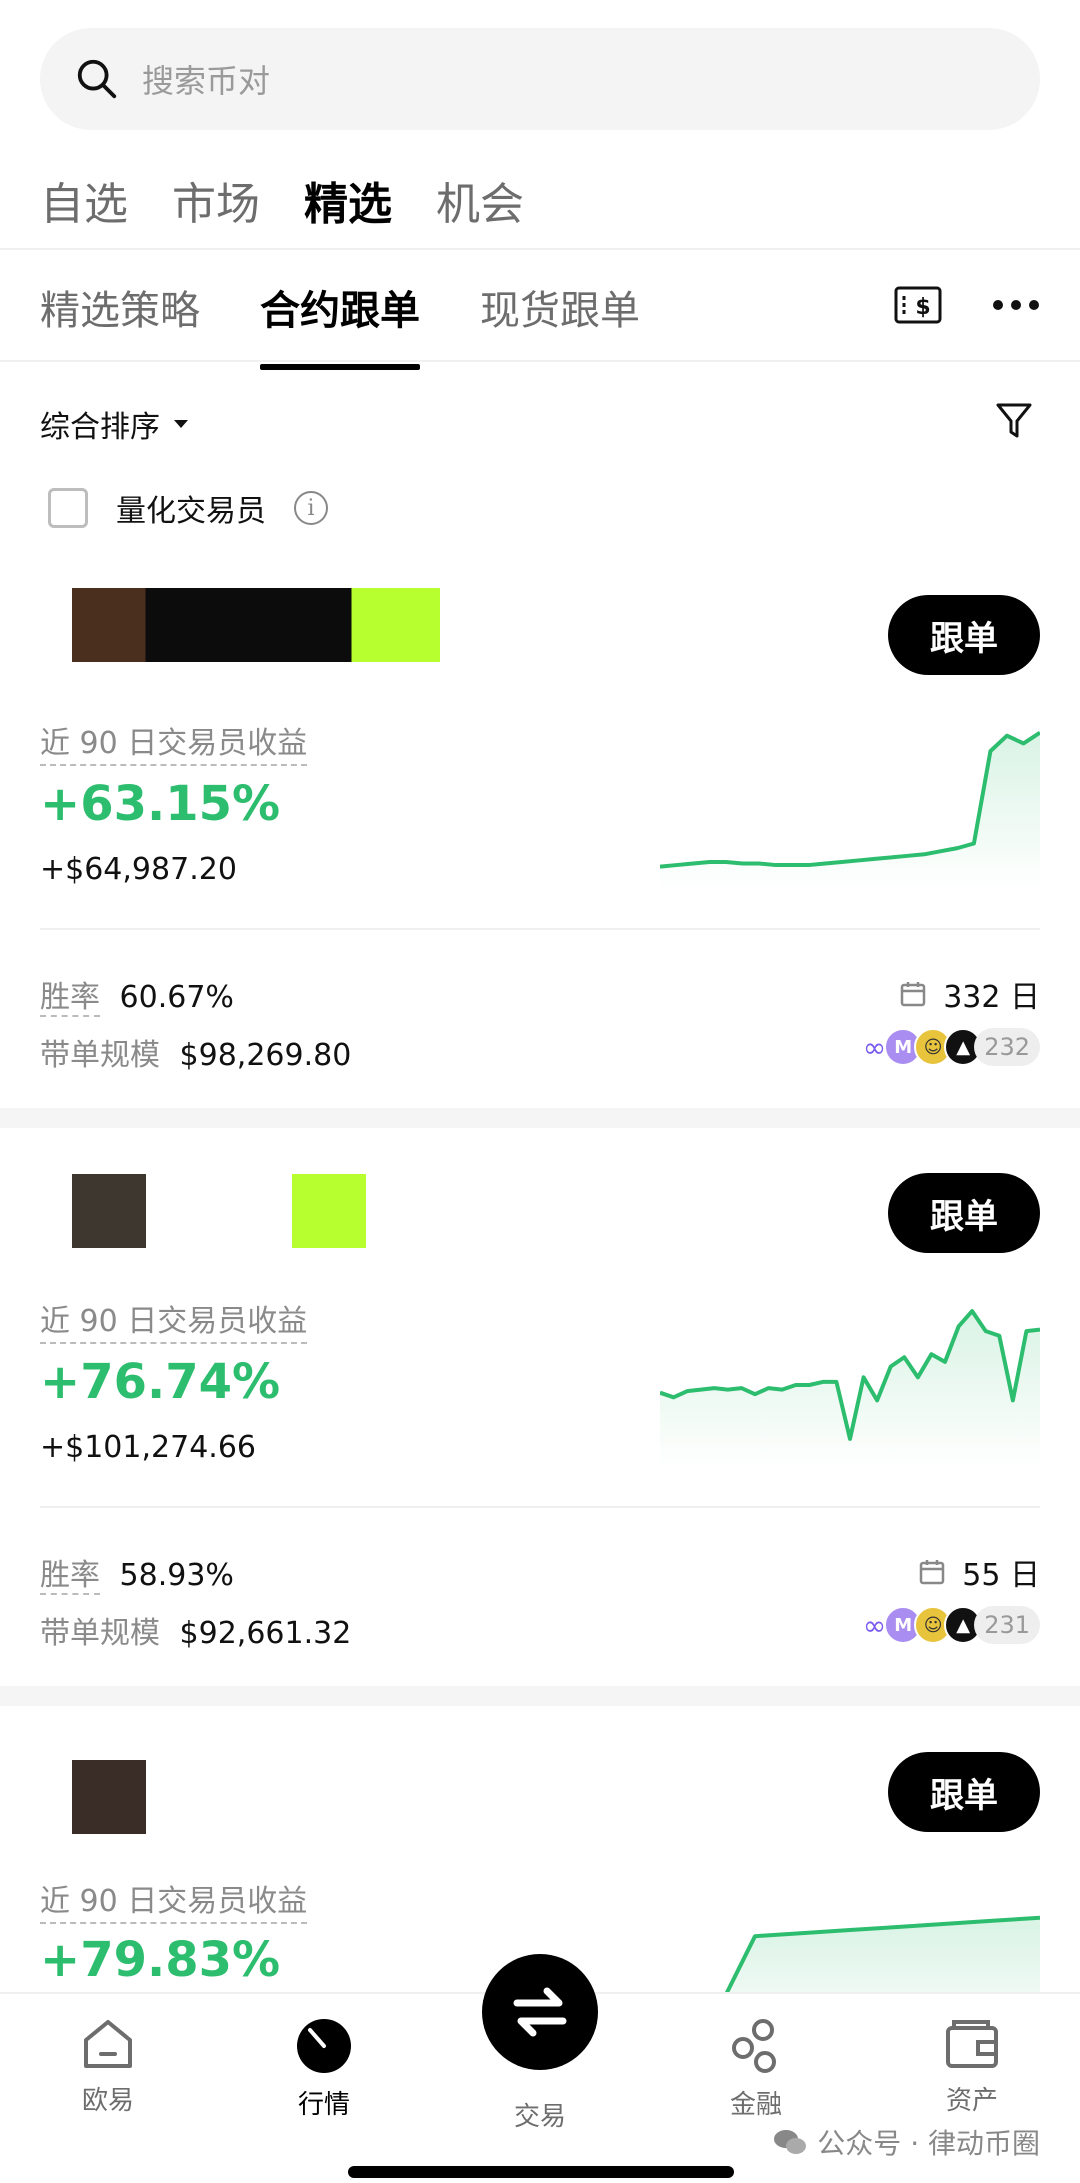 The height and width of the screenshot is (2183, 1080). Describe the element at coordinates (265, 1633) in the screenshot. I see `scale-value: $92,661.32` at that location.